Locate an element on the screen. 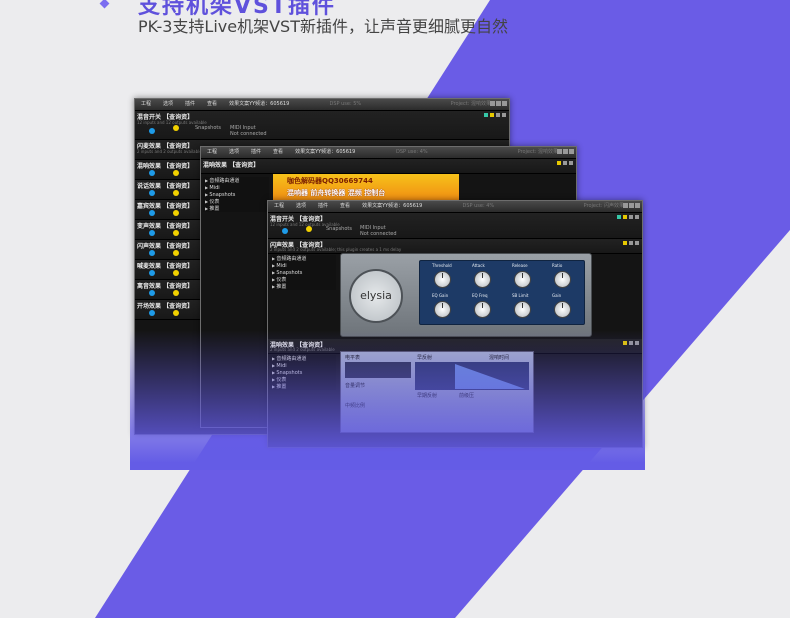 This screenshot has width=790, height=618. track-row: 混响效果 【查询资】 is located at coordinates (388, 166).